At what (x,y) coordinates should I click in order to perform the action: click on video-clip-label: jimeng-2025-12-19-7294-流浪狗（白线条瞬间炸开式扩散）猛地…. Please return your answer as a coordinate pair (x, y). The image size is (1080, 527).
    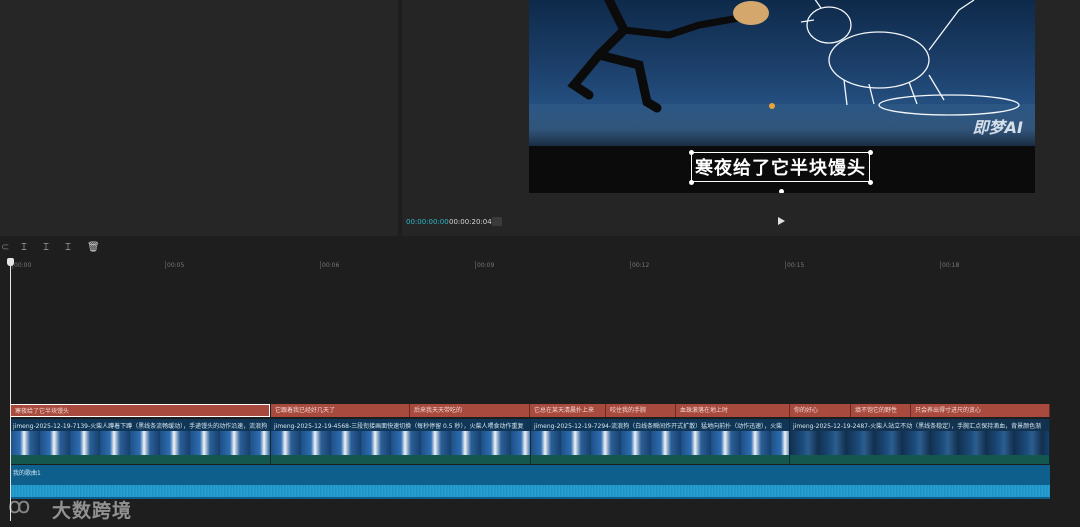
    Looking at the image, I should click on (658, 426).